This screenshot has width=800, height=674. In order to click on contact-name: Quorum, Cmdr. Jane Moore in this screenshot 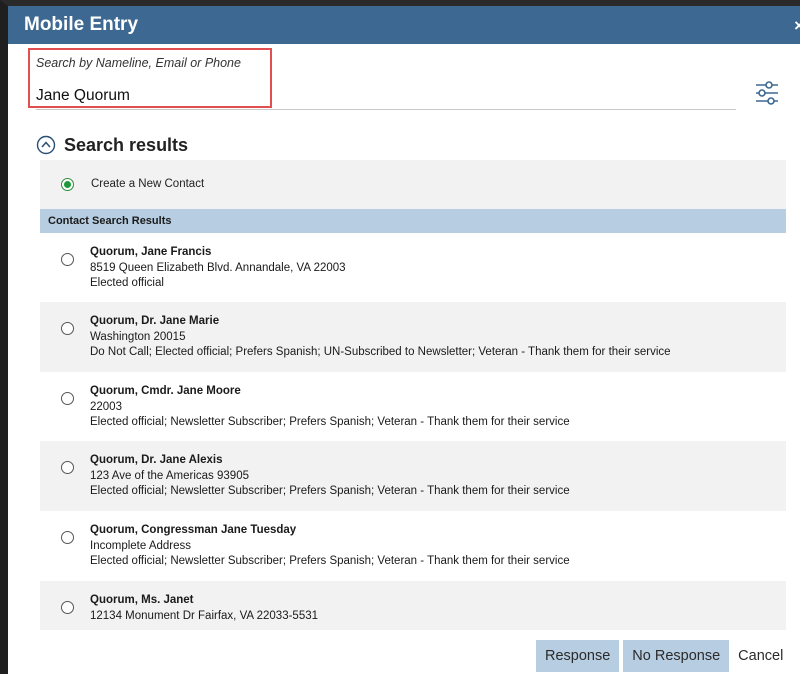, I will do `click(165, 391)`.